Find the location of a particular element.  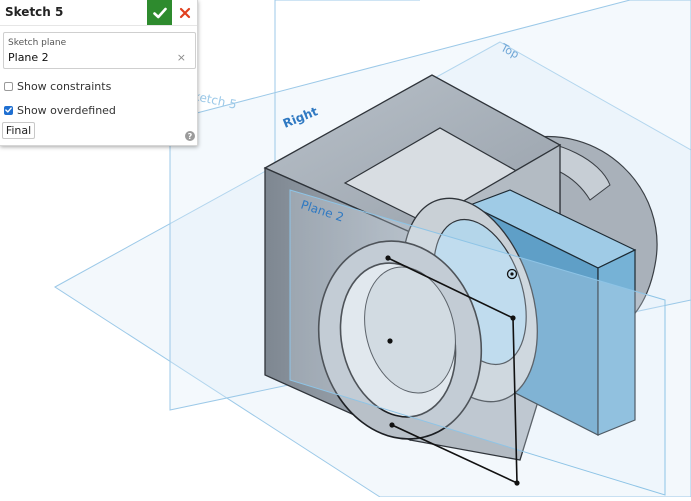

show-constraints-label: Show constraints is located at coordinates (64, 86).